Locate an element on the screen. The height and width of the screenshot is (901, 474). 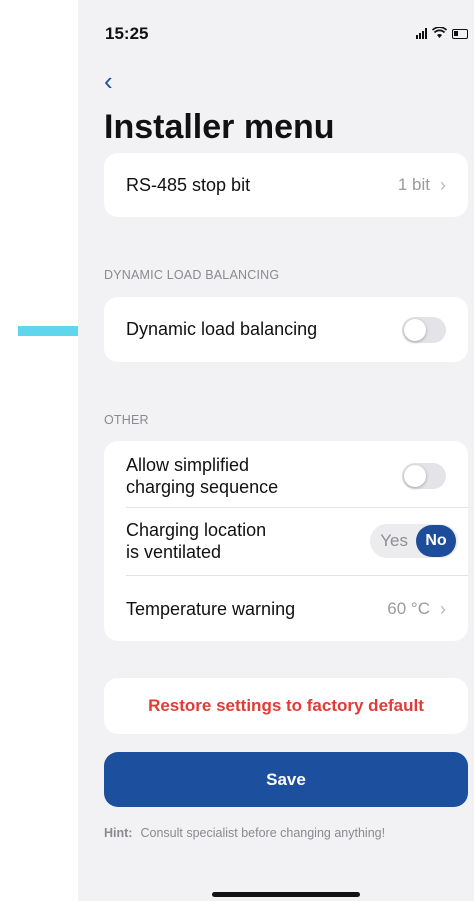
status-icons is located at coordinates (442, 33).